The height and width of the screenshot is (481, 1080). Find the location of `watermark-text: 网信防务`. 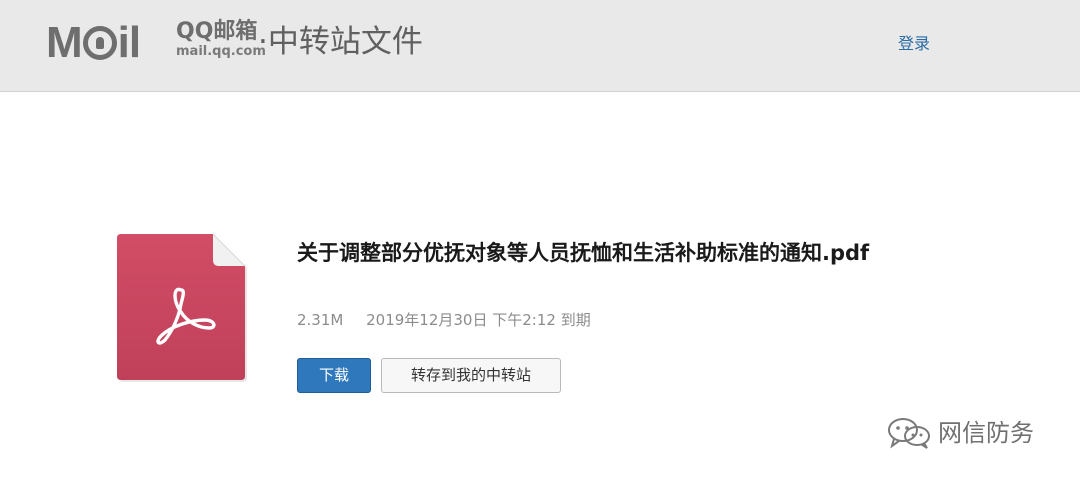

watermark-text: 网信防务 is located at coordinates (986, 433).